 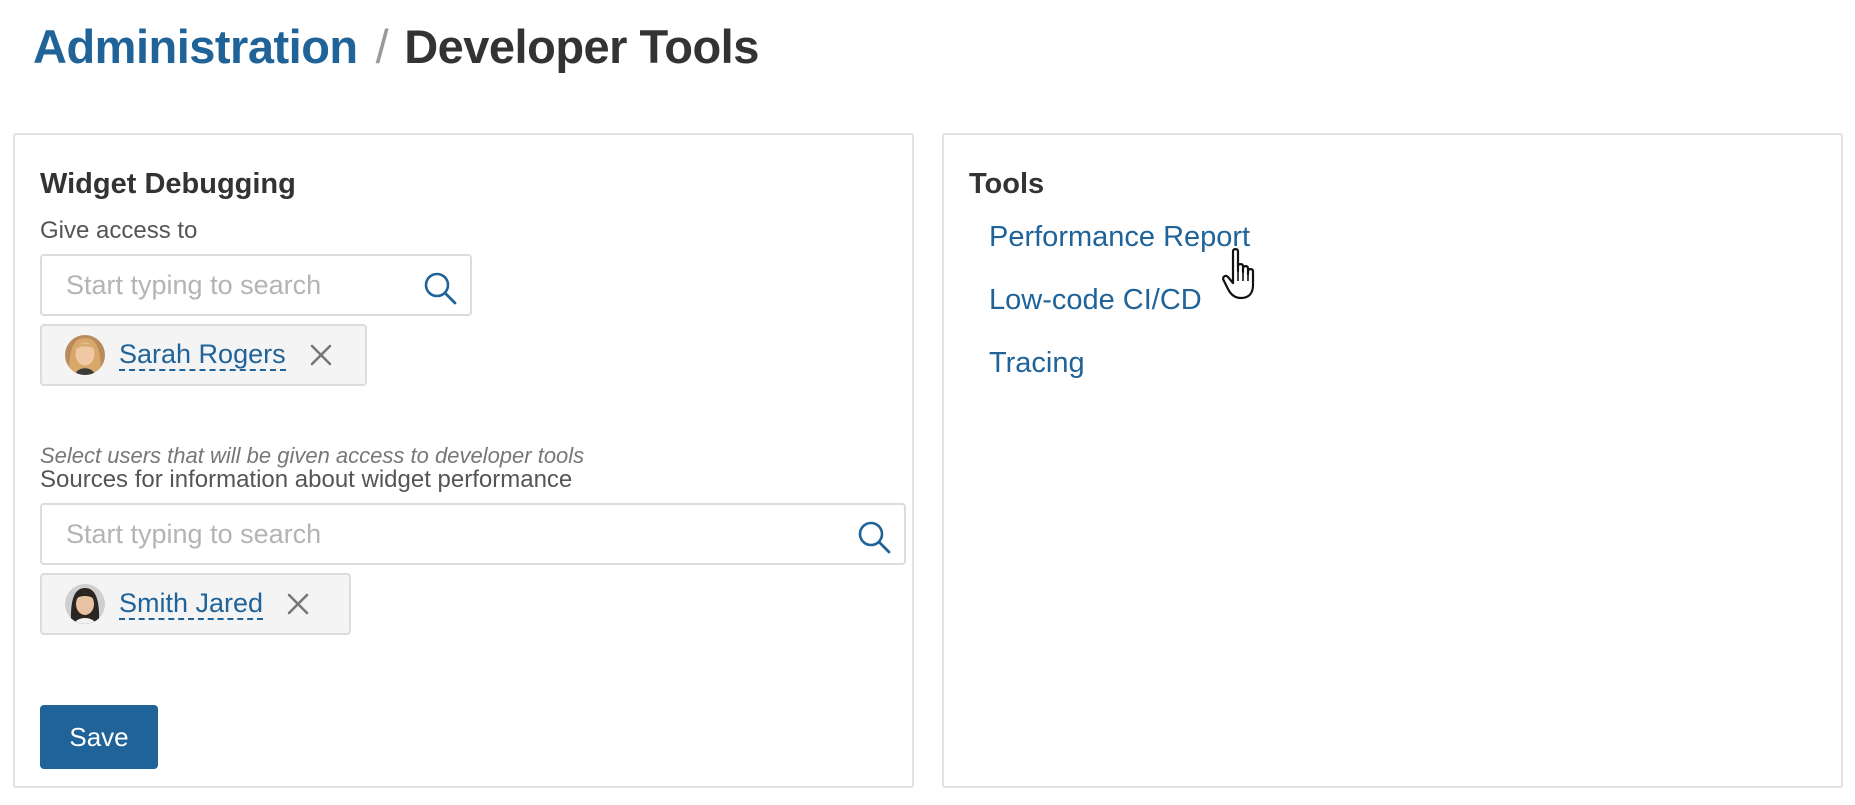 What do you see at coordinates (396, 46) in the screenshot?
I see `breadcrumb: Administration / Developer Tools` at bounding box center [396, 46].